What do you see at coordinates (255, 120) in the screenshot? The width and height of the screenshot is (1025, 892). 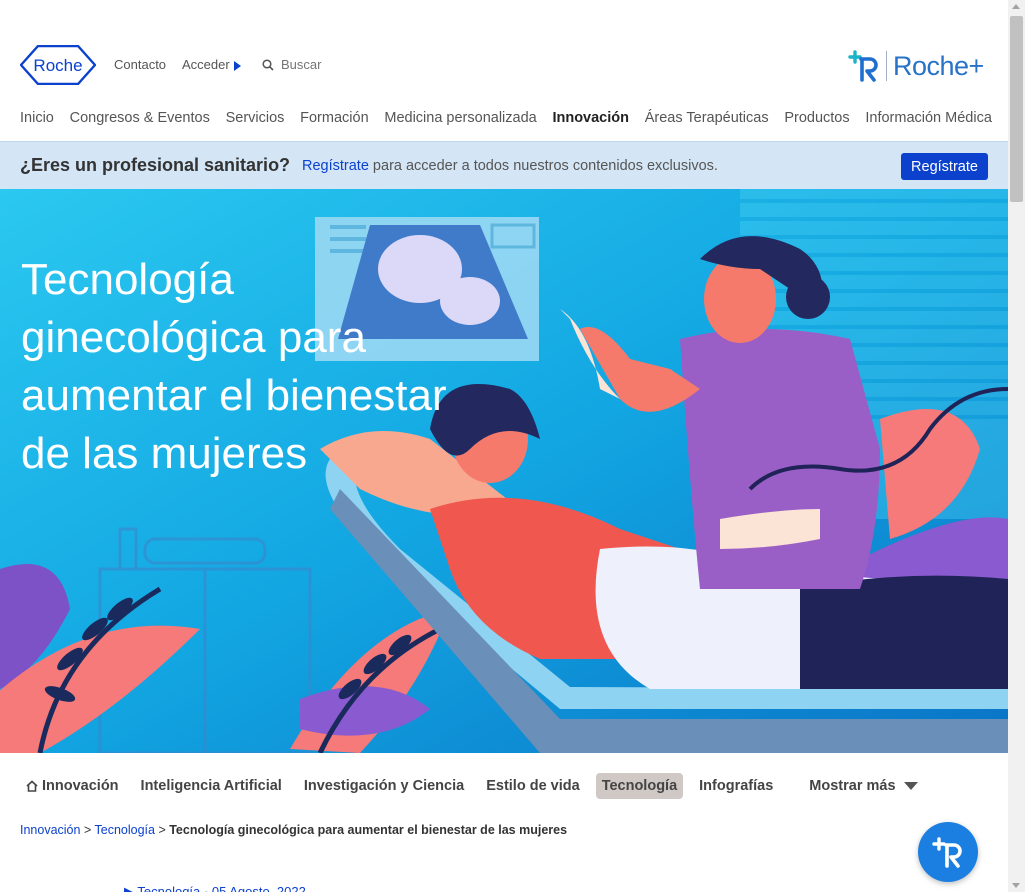 I see `nav-item-servicios: Servicios` at bounding box center [255, 120].